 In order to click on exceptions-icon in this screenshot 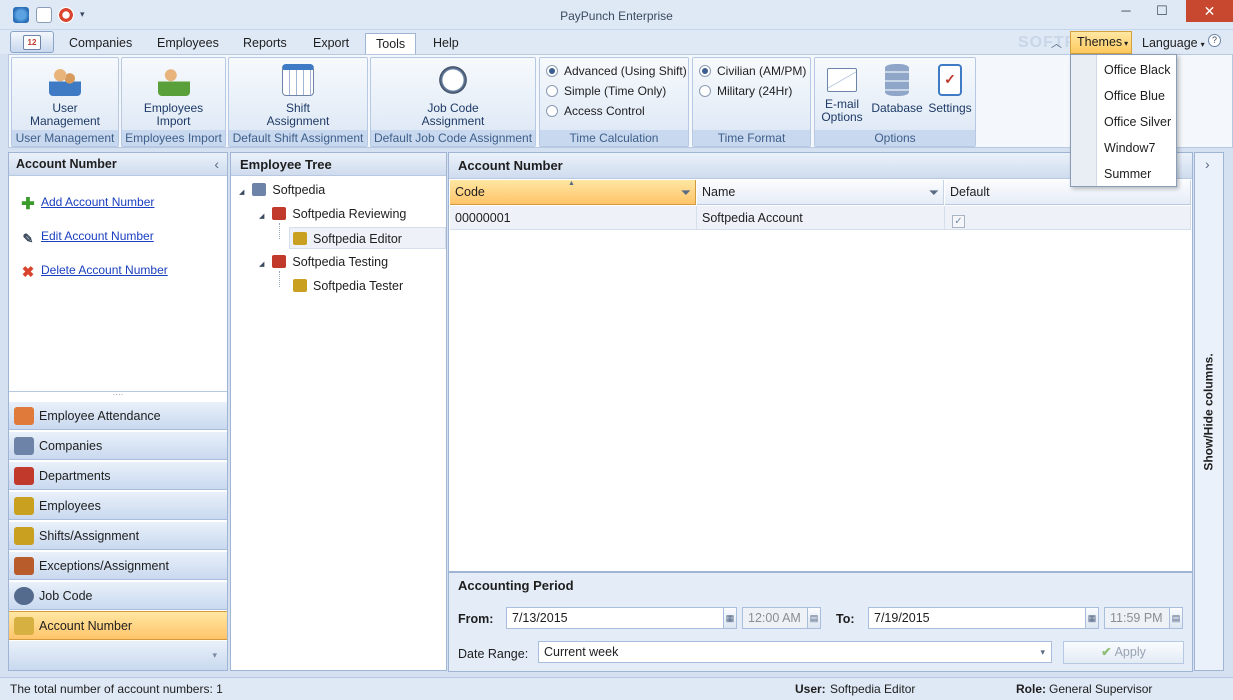, I will do `click(24, 566)`.